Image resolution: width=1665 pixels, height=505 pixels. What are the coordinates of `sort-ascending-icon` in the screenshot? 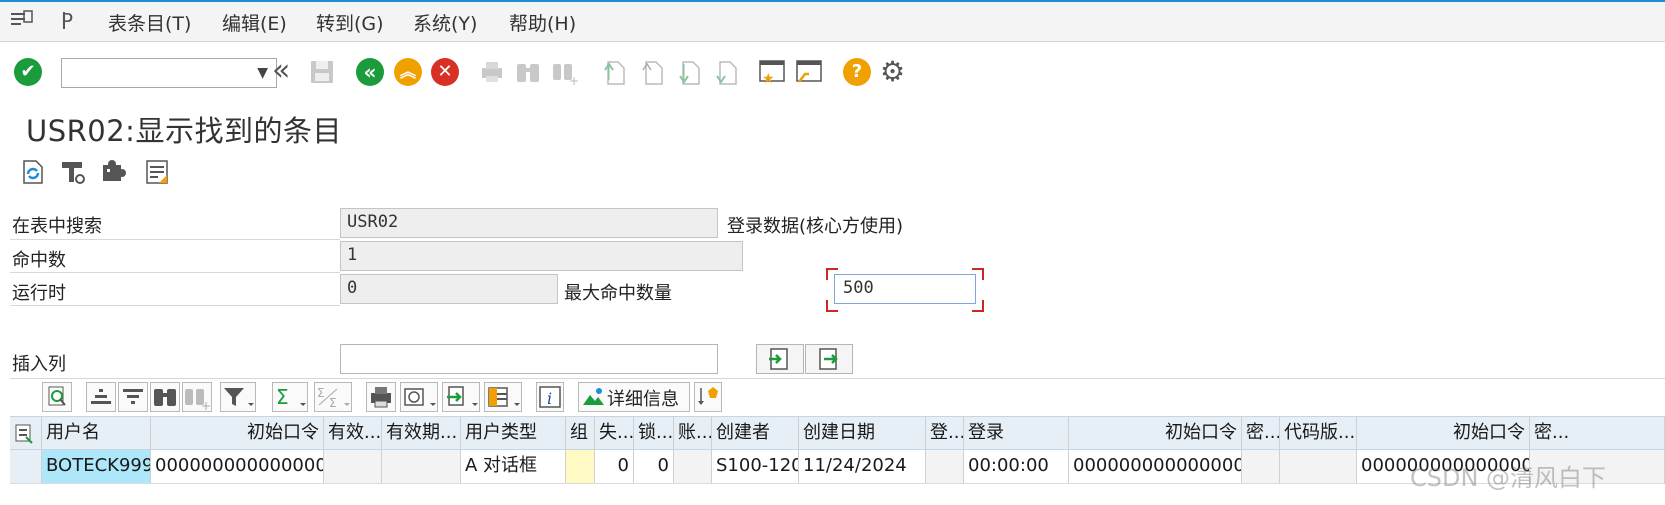 It's located at (101, 396).